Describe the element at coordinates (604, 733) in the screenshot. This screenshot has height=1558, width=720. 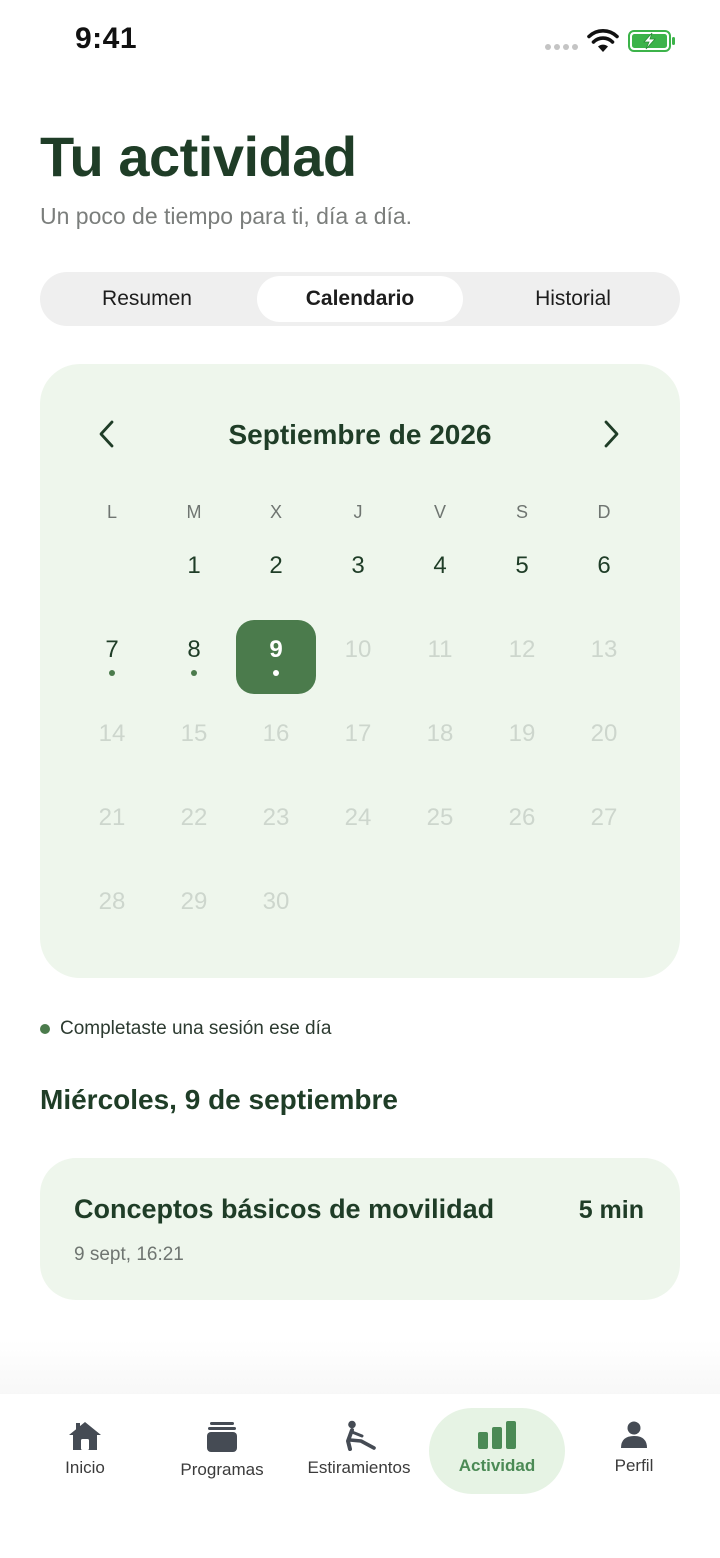
I see `calendar-day-number: 20` at that location.